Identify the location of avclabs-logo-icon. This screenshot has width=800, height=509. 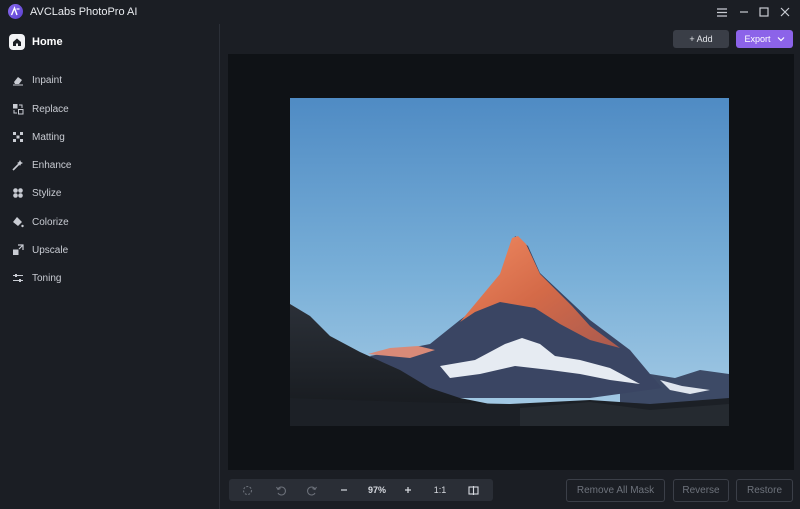
(15, 11).